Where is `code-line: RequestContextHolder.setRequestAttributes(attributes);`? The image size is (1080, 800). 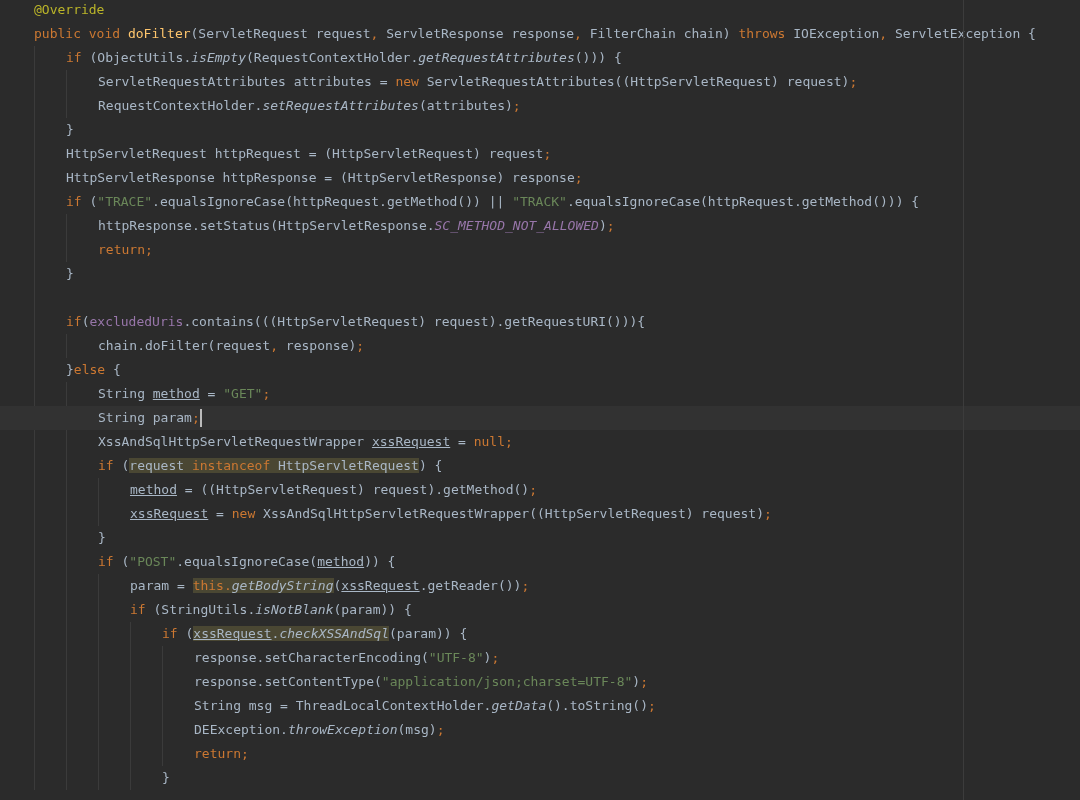 code-line: RequestContextHolder.setRequestAttributes(attributes); is located at coordinates (309, 106).